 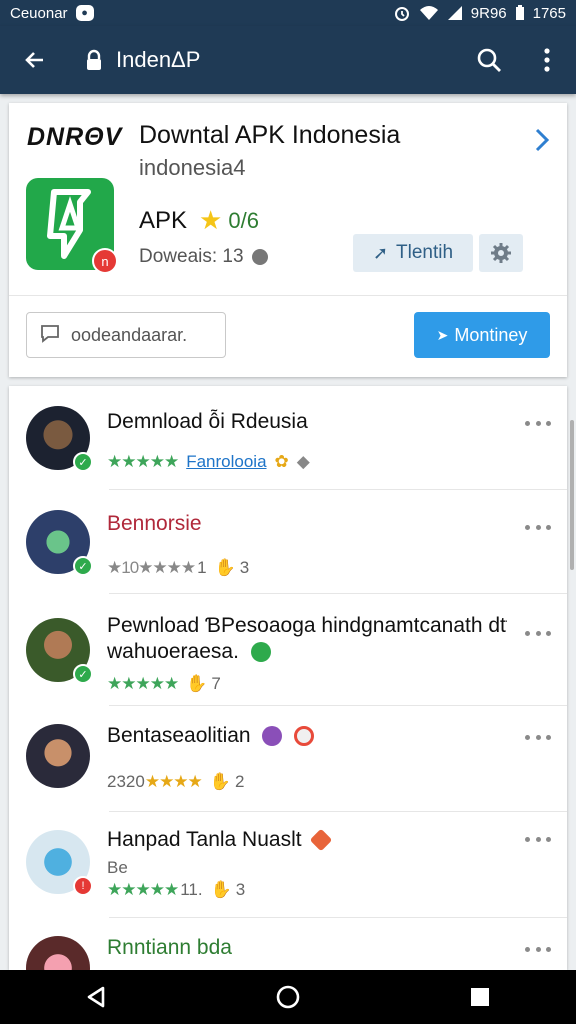 I want to click on app-subtitle: indonesia4, so click(x=192, y=167).